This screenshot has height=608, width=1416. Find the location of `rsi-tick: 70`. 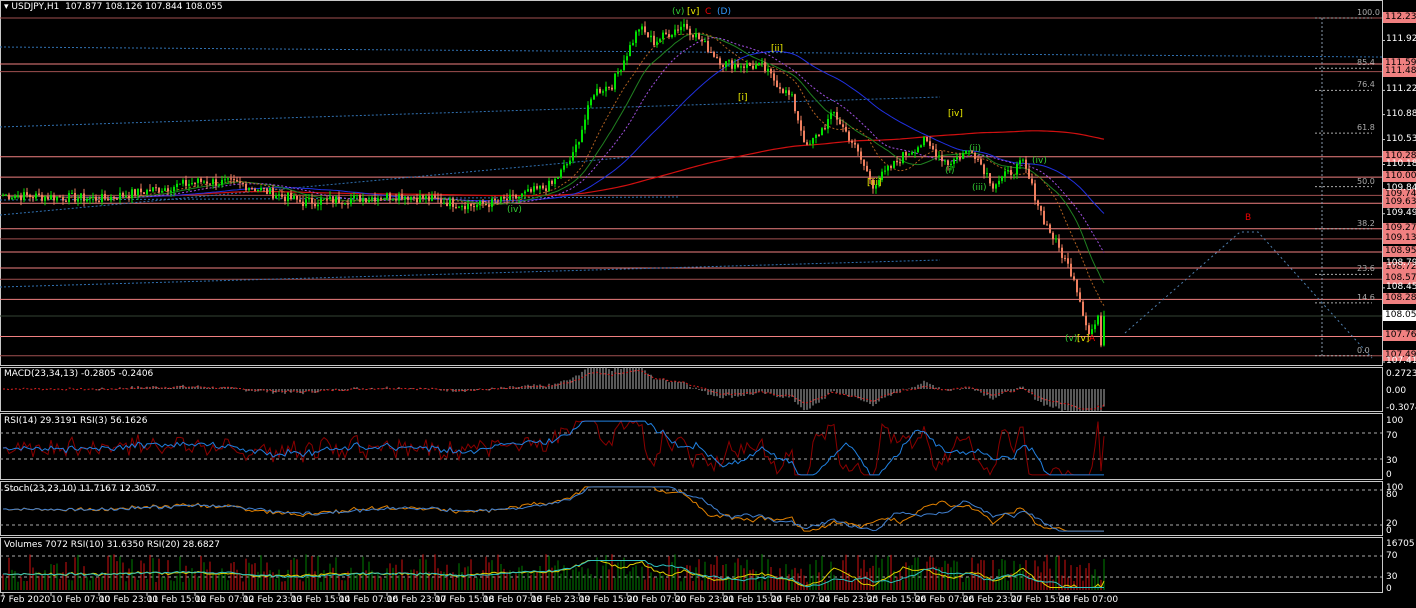

rsi-tick: 70 is located at coordinates (1392, 436).